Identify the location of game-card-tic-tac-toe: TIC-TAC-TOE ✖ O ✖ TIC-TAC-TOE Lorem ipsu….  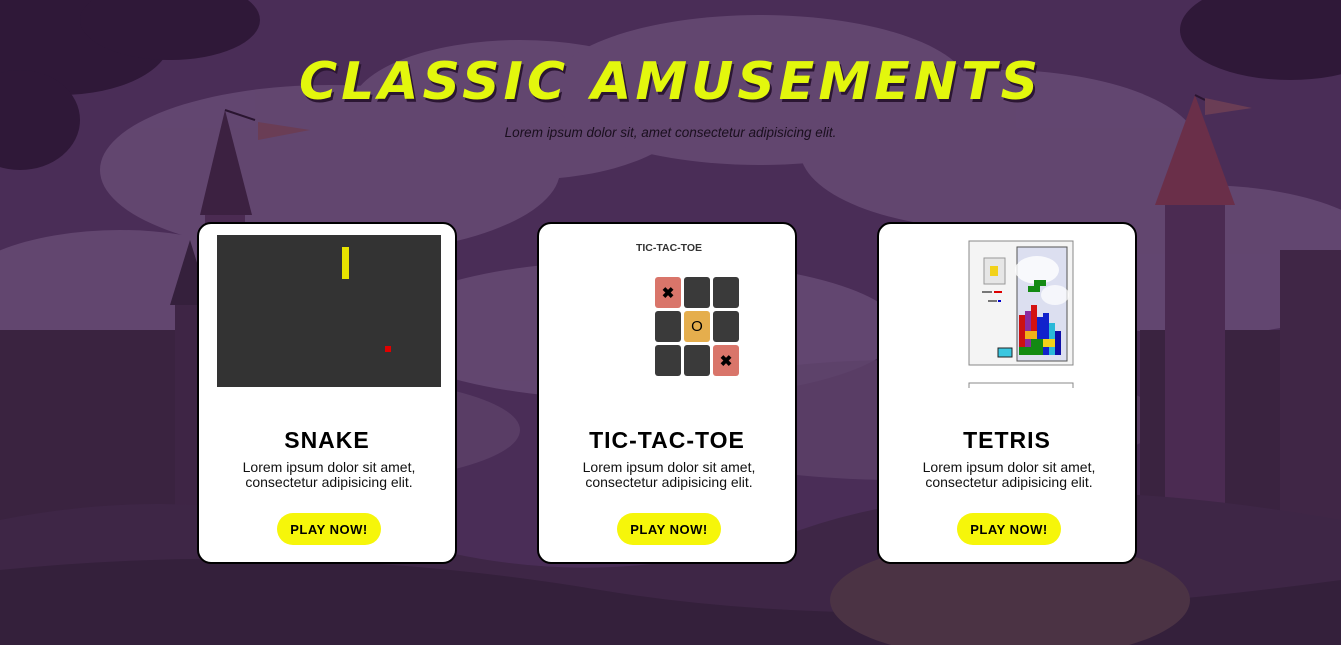
(667, 393).